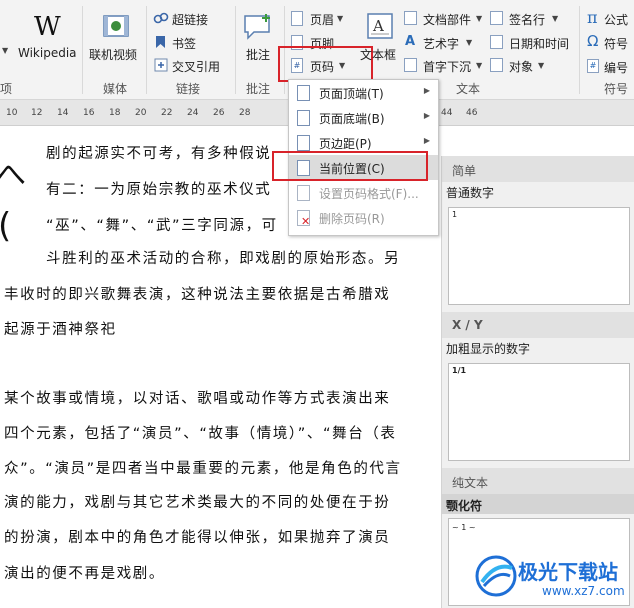  I want to click on hyperlink-button: 超链接, so click(193, 19).